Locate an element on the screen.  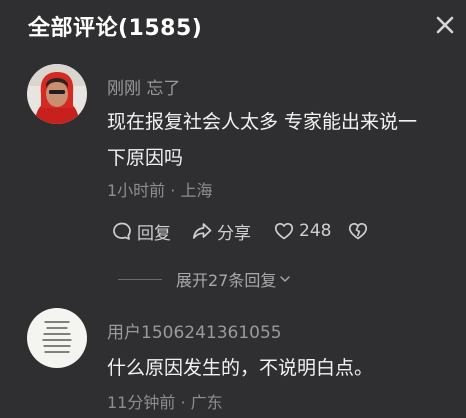
share-button: 分享 is located at coordinates (219, 231).